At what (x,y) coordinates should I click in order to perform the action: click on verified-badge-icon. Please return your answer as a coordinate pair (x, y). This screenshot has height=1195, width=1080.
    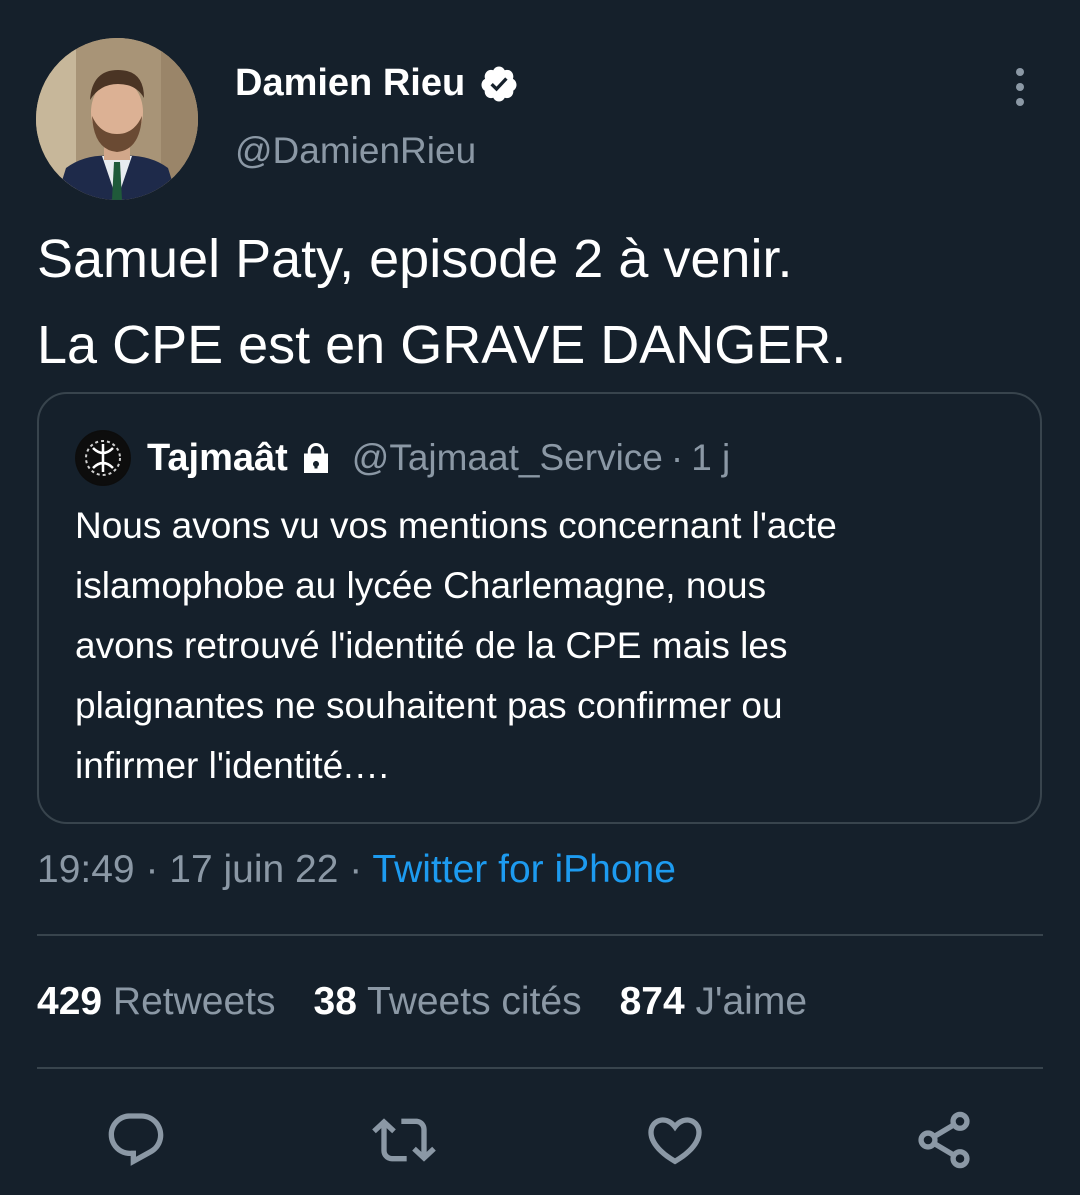
    Looking at the image, I should click on (499, 83).